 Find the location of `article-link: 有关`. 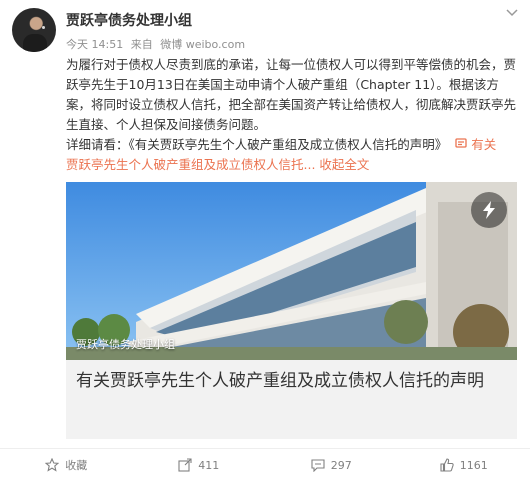

article-link: 有关 is located at coordinates (483, 144).